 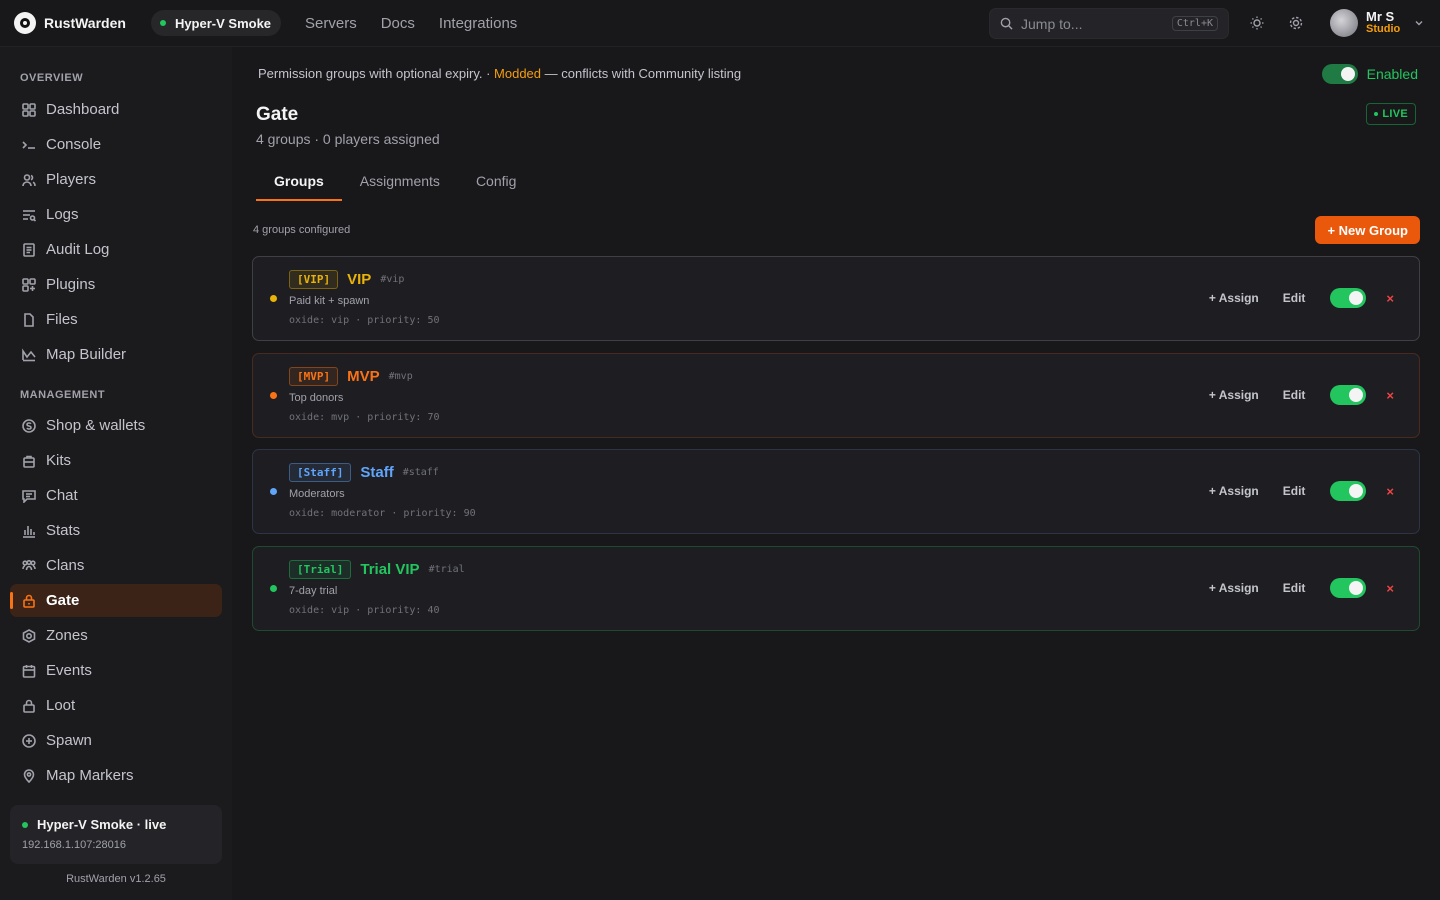 I want to click on sidebar-item-zones: Zones, so click(x=116, y=635).